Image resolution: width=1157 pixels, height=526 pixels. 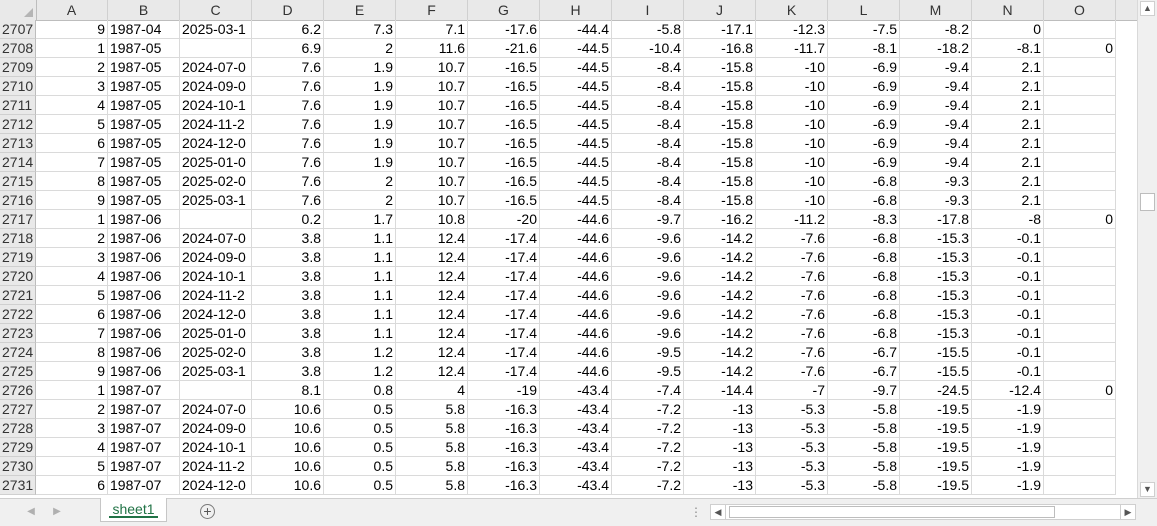 What do you see at coordinates (288, 143) in the screenshot?
I see `cell-d: 7.6` at bounding box center [288, 143].